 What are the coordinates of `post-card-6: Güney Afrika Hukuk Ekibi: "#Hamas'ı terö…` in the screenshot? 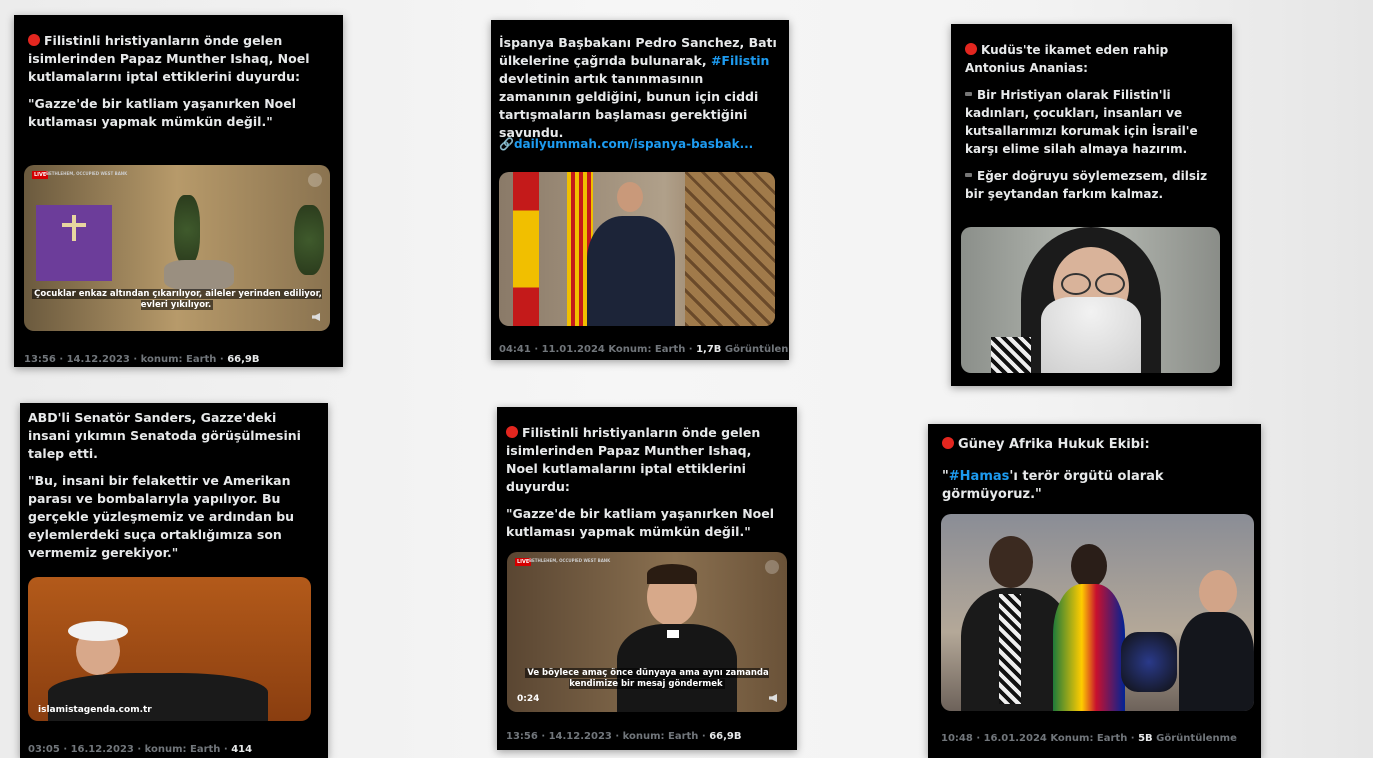 It's located at (1094, 591).